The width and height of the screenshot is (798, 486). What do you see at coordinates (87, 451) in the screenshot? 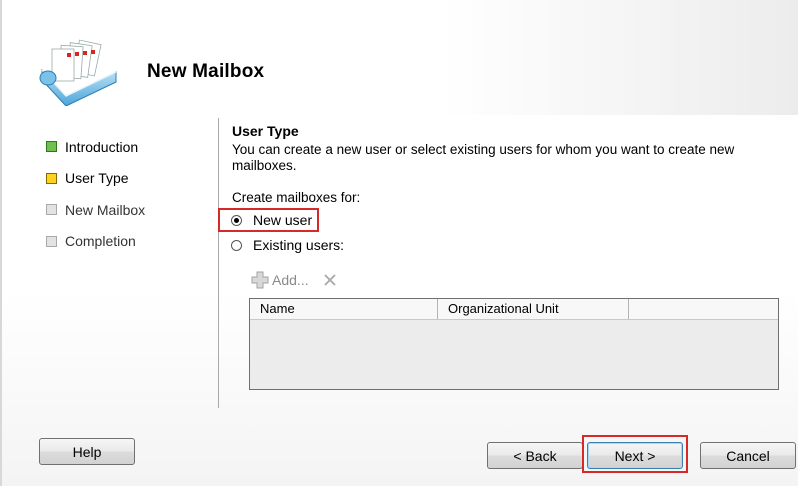
I see `help-button: Help` at bounding box center [87, 451].